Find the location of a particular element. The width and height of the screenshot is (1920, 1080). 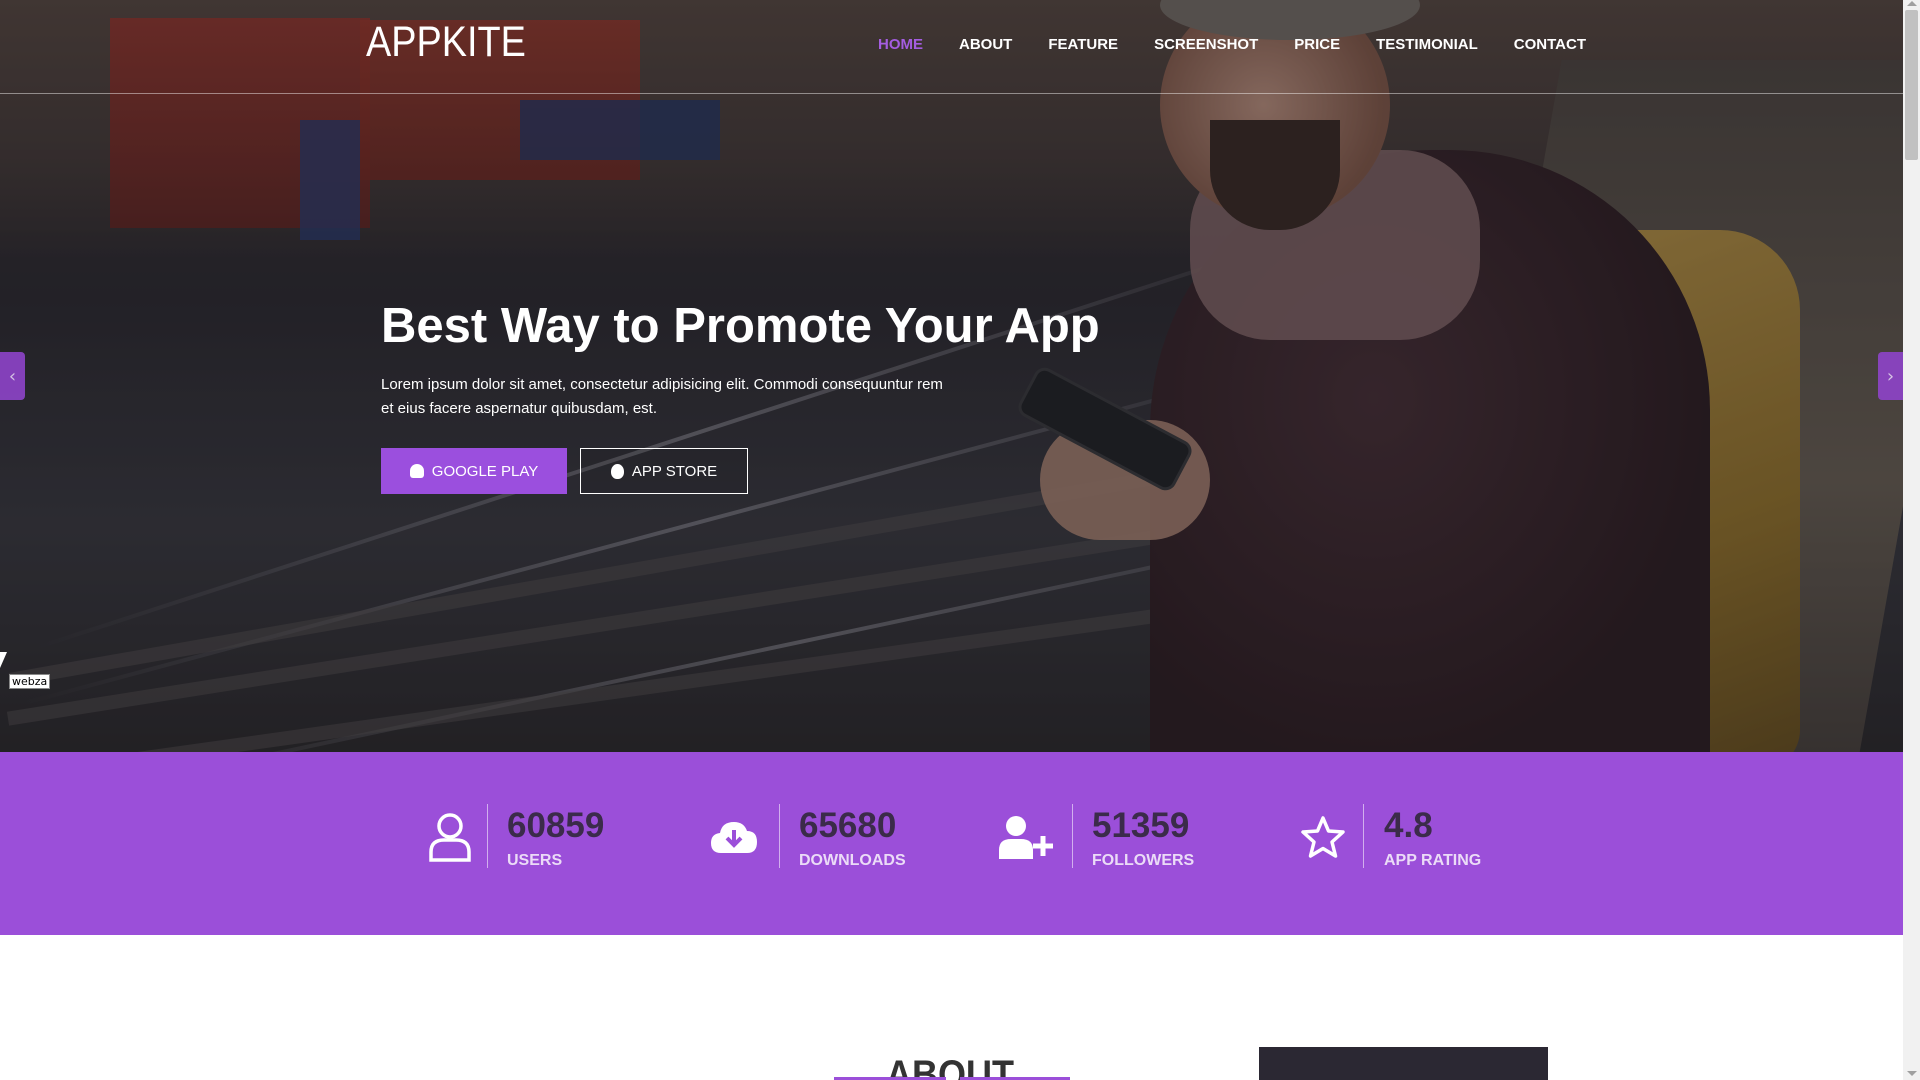

stat-number: 60859 is located at coordinates (556, 825).